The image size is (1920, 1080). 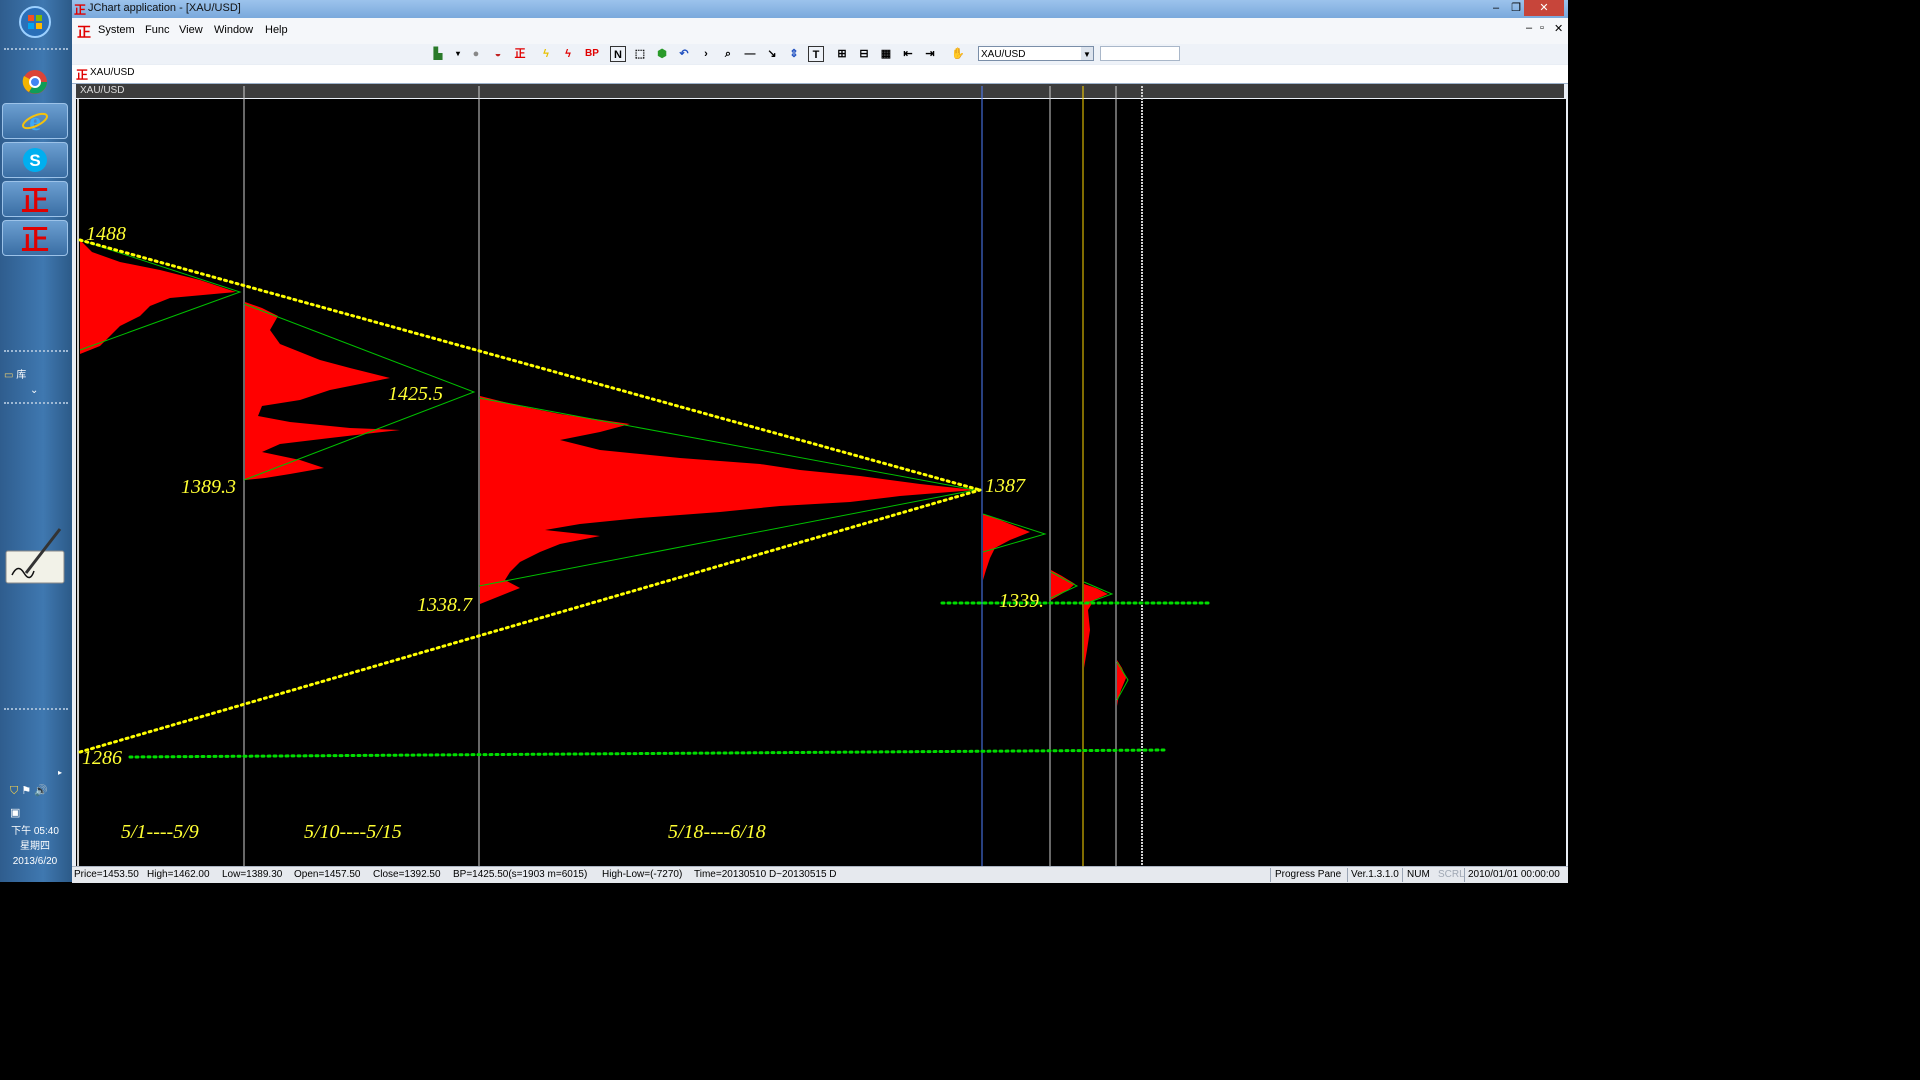 I want to click on clock-weekday: 星期四, so click(x=35, y=846).